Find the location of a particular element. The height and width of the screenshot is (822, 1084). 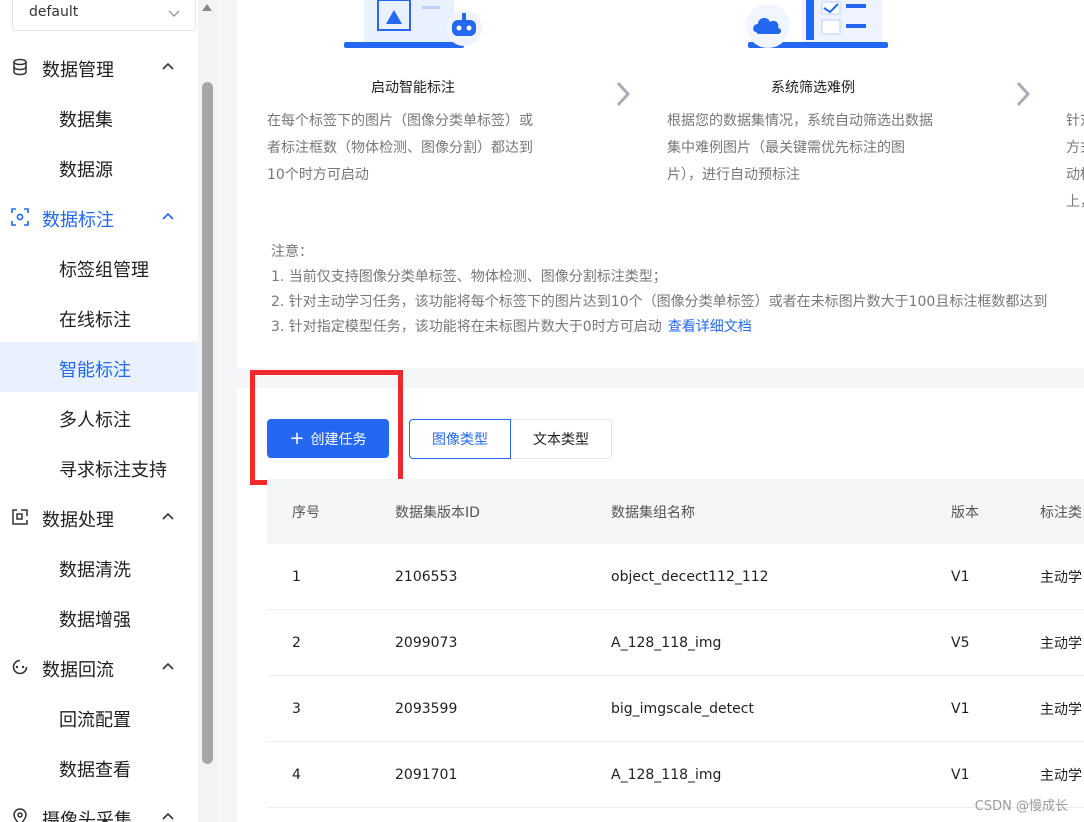

sidebar-item-label: 数据查看 is located at coordinates (95, 770).